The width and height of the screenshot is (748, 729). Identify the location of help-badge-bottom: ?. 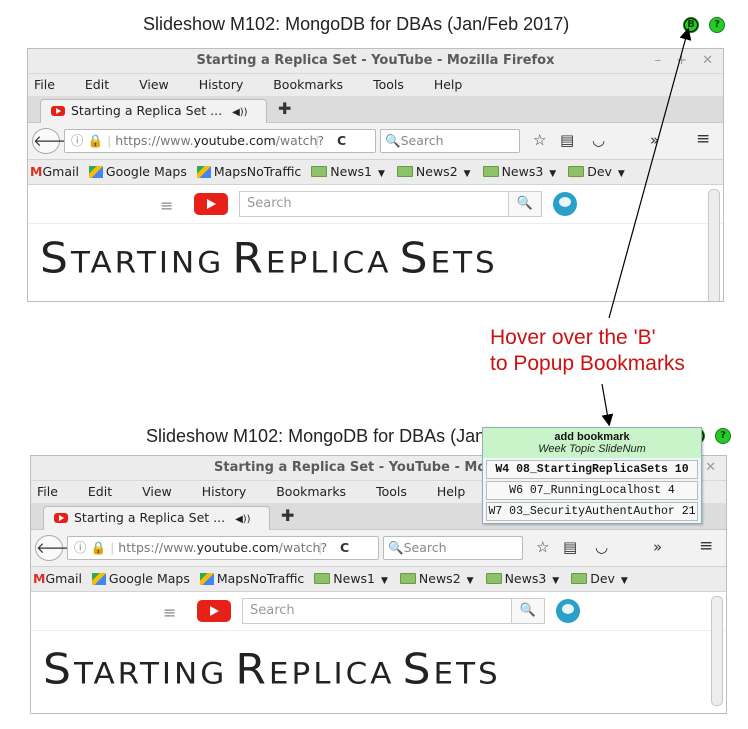
(723, 436).